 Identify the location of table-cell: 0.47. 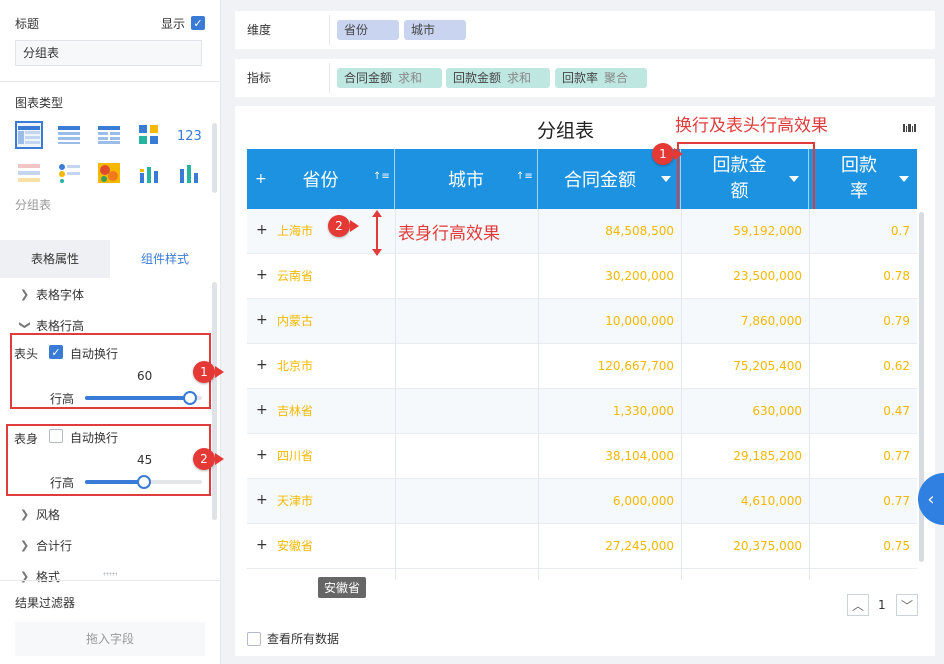
(896, 411).